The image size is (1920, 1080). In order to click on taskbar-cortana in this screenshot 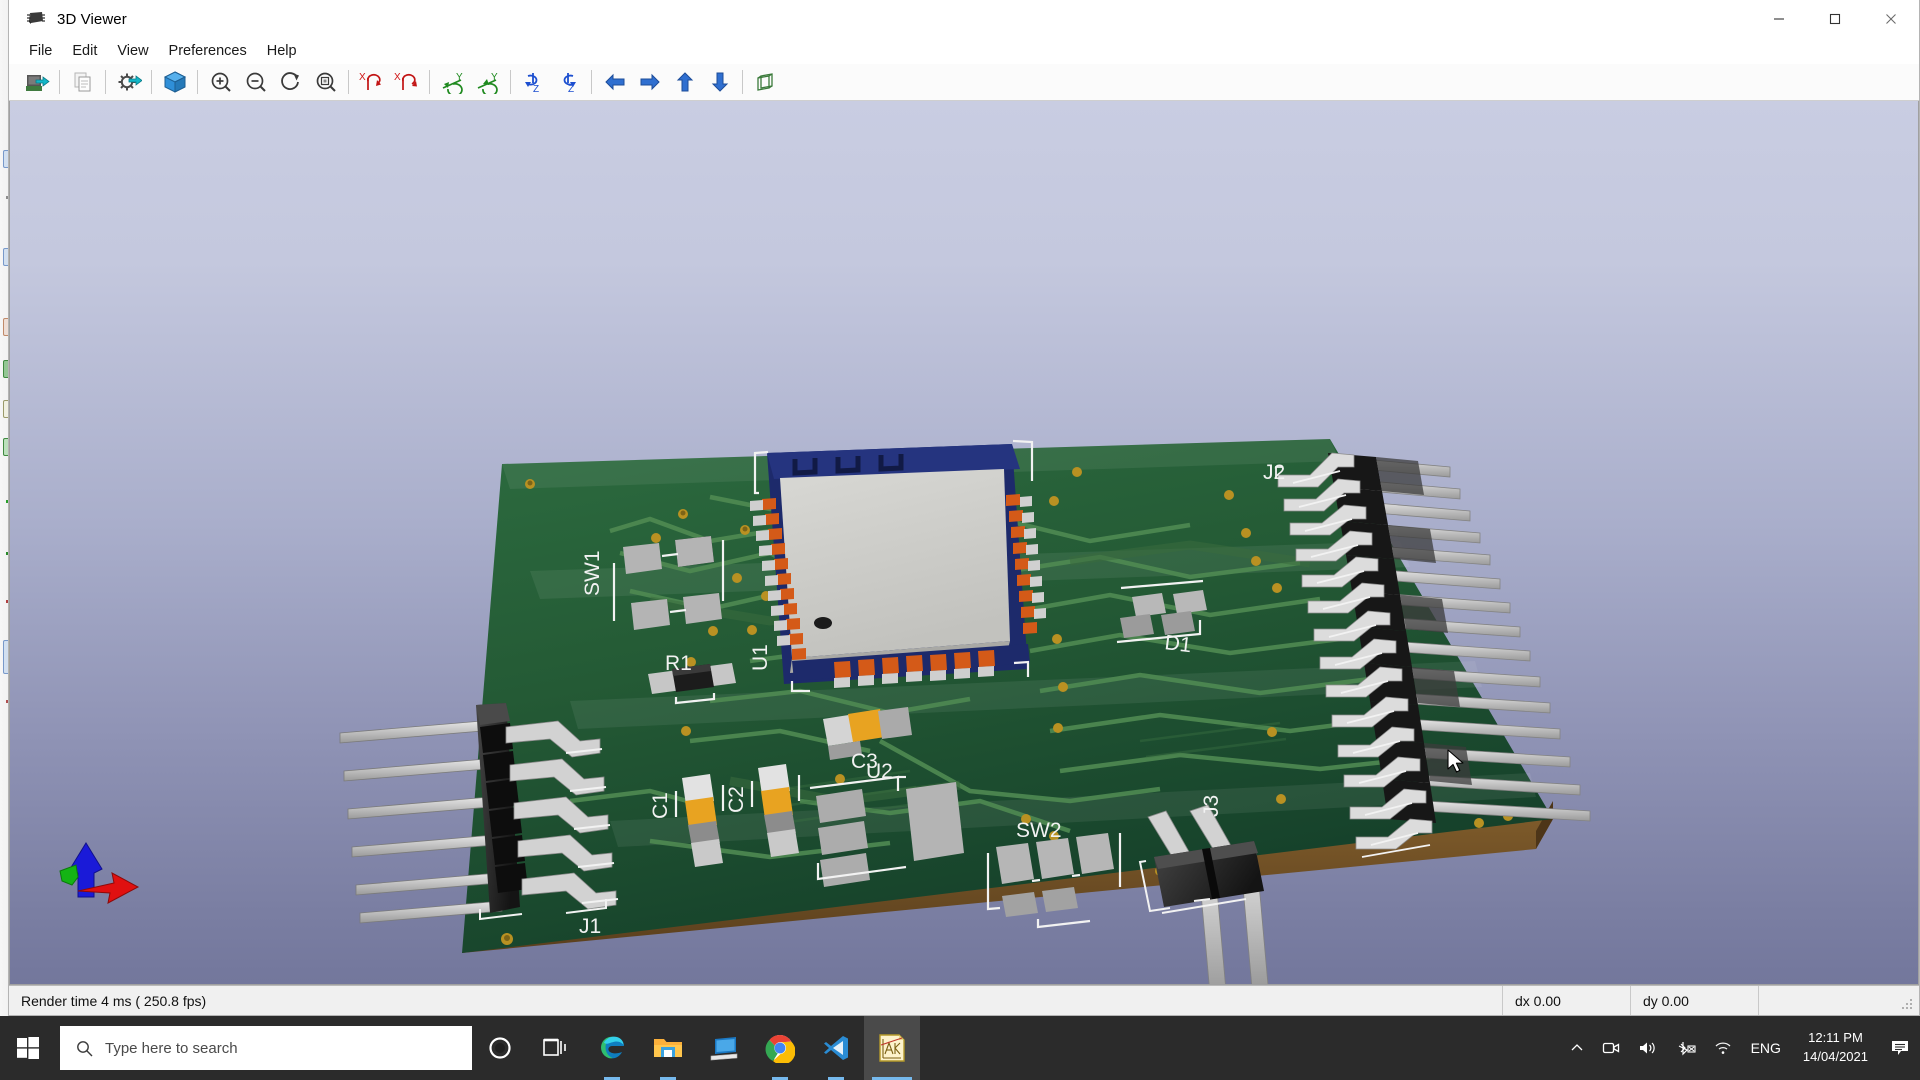, I will do `click(500, 1048)`.